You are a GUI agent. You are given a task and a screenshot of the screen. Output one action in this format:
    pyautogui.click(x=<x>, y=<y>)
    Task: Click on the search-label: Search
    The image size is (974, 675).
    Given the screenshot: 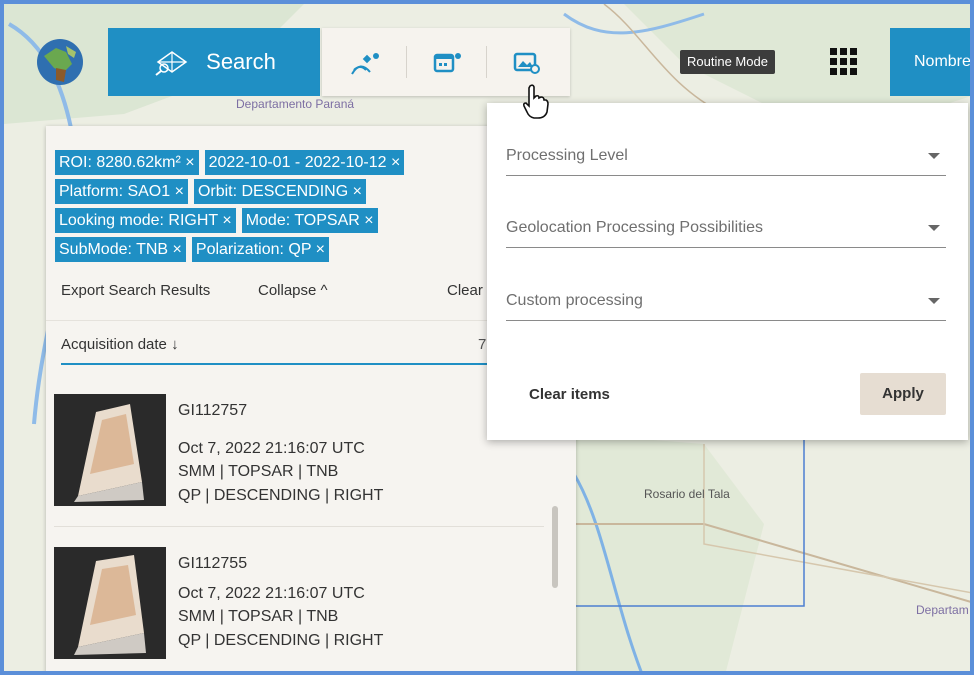 What is the action you would take?
    pyautogui.click(x=241, y=61)
    